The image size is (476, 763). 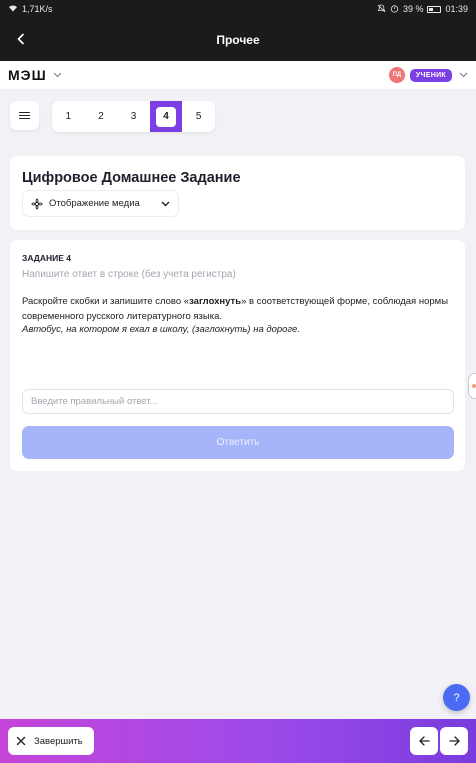 I want to click on page-item-5: 5, so click(x=198, y=116).